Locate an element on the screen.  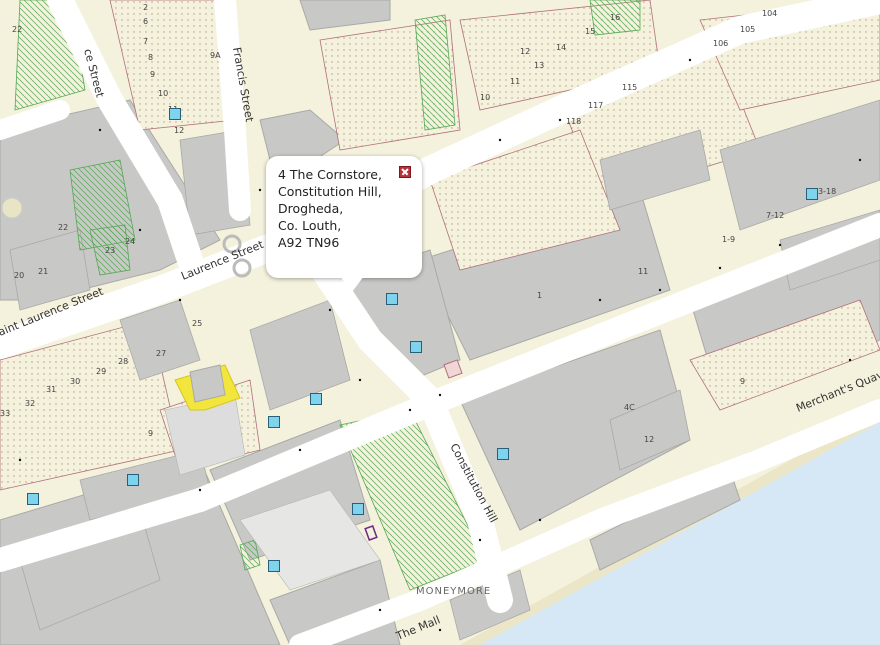
house-number: 7-12 is located at coordinates (775, 215).